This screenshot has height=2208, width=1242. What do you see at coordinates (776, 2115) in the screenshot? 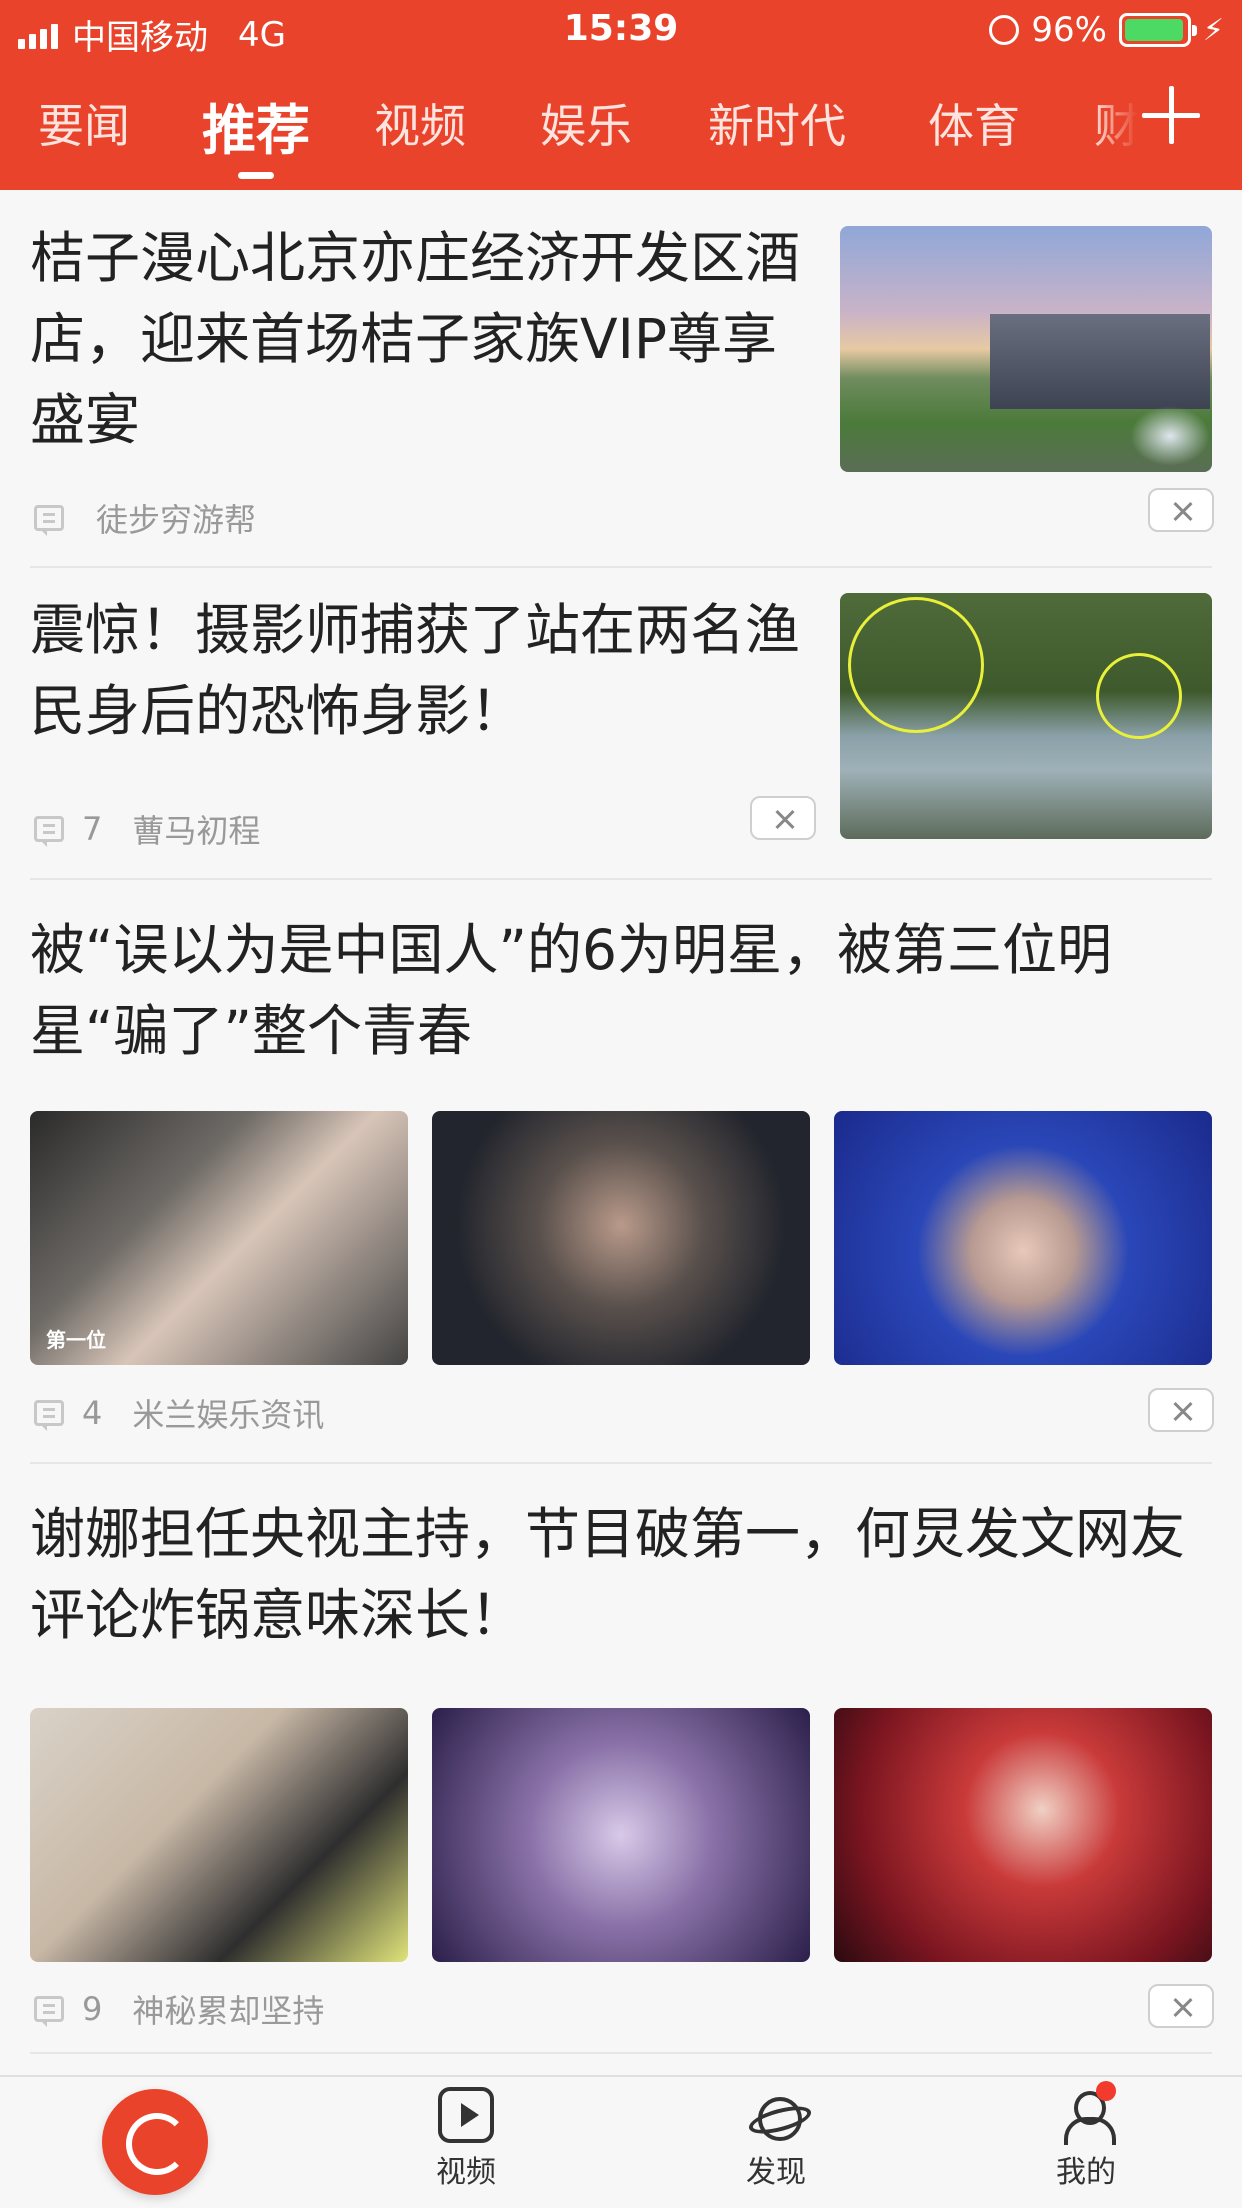
I see `planet-icon` at bounding box center [776, 2115].